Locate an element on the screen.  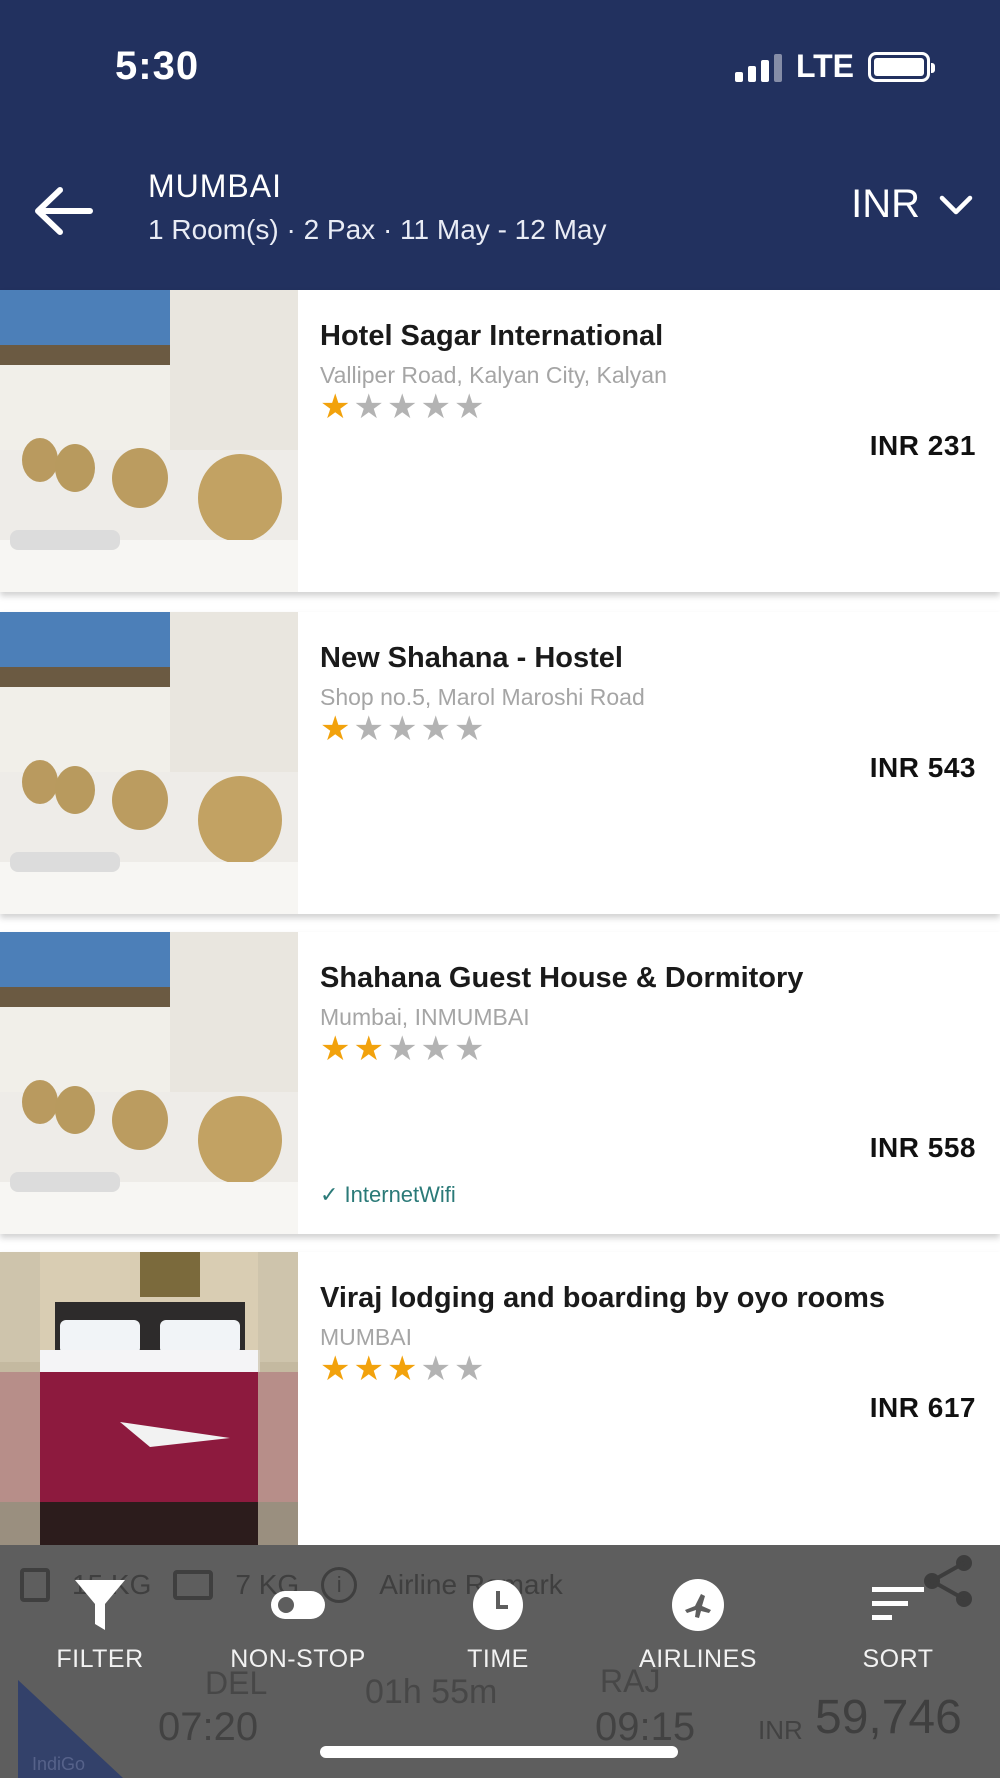
back-arrow-icon is located at coordinates (63, 211).